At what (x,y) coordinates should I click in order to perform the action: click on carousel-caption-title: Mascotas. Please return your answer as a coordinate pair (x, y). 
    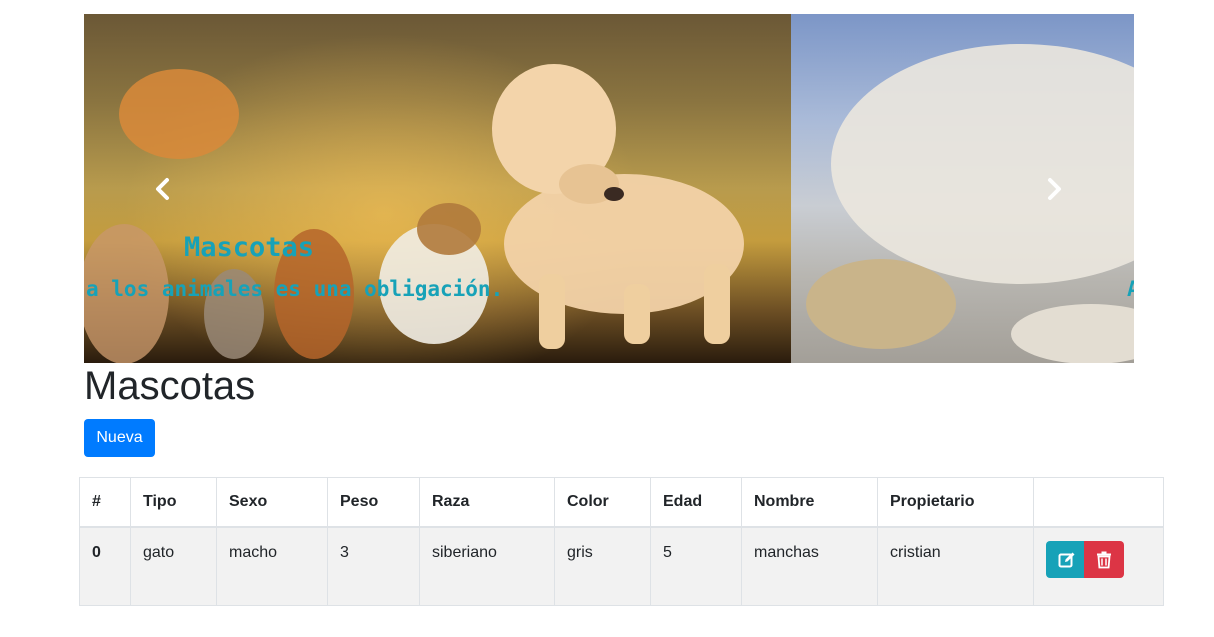
    Looking at the image, I should click on (249, 247).